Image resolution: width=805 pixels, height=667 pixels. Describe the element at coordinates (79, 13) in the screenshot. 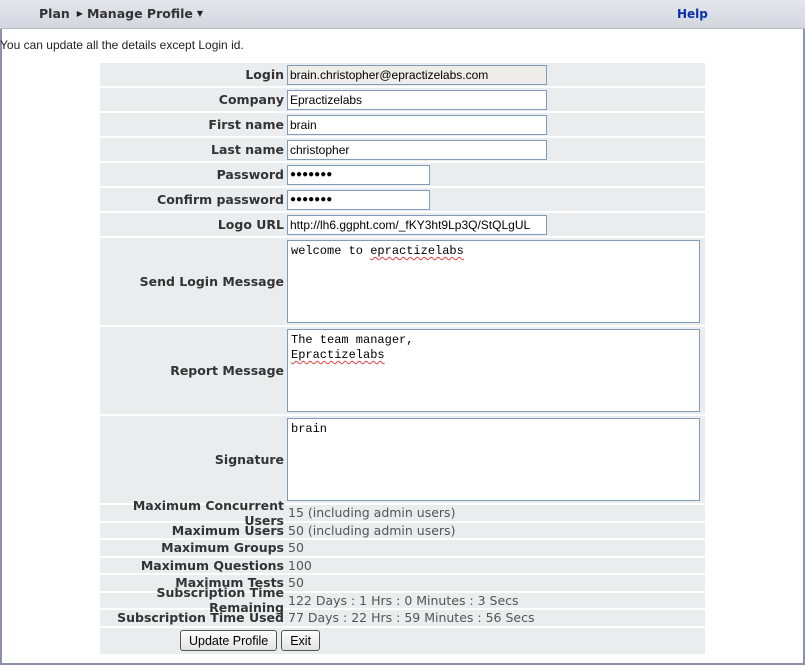

I see `chevron-right-icon: ▶` at that location.